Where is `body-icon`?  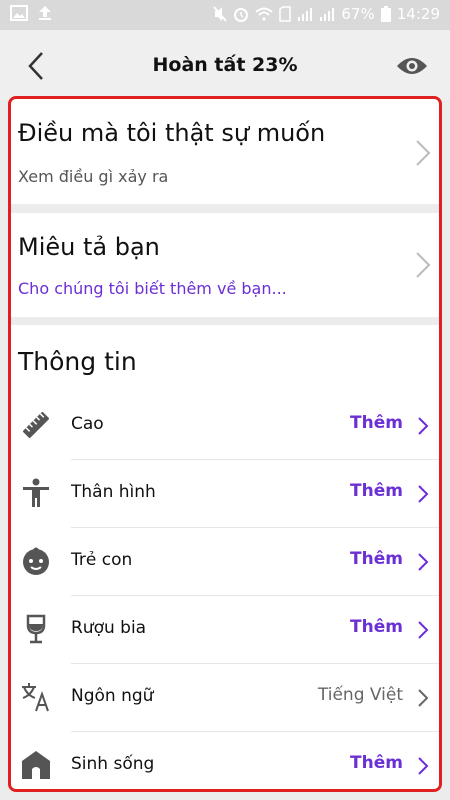
body-icon is located at coordinates (36, 492).